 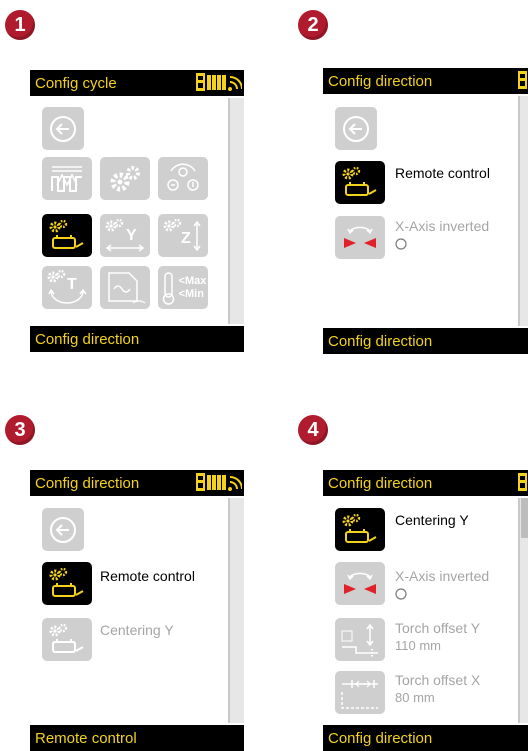 I want to click on torch-offset-x-value: 80 mm, so click(x=415, y=697).